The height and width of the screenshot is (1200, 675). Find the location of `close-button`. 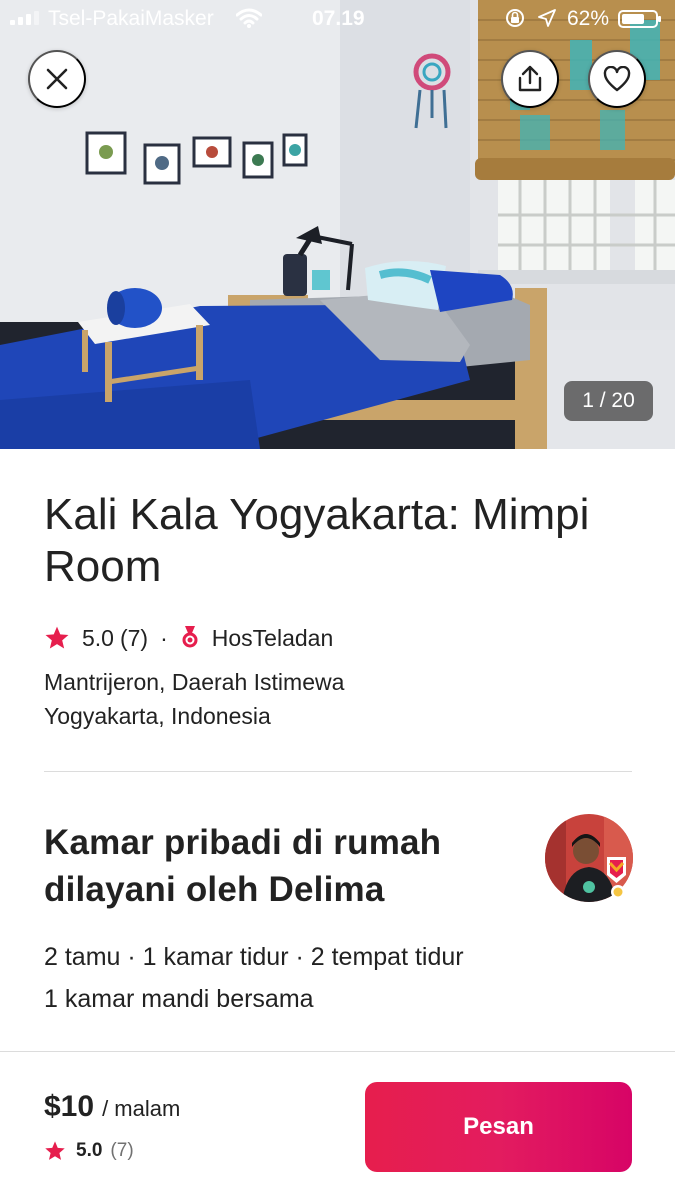

close-button is located at coordinates (57, 79).